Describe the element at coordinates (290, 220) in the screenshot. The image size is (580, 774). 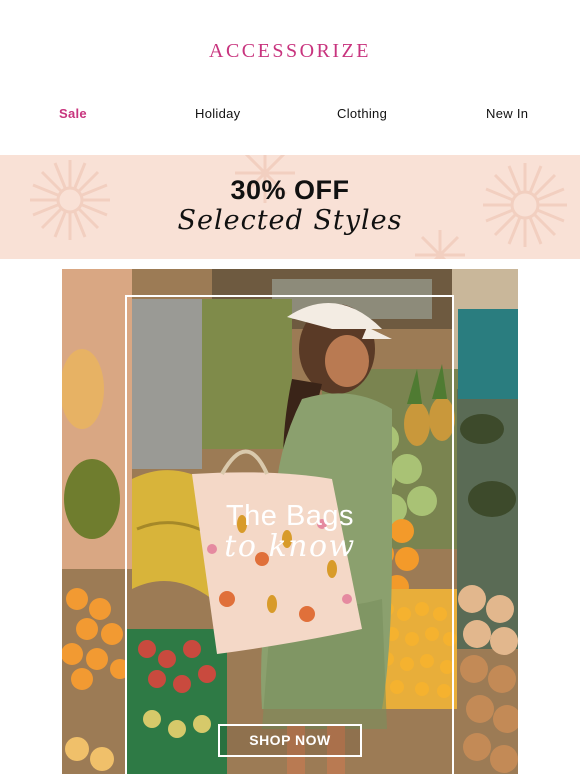
I see `promo-subline: Selected Styles` at that location.